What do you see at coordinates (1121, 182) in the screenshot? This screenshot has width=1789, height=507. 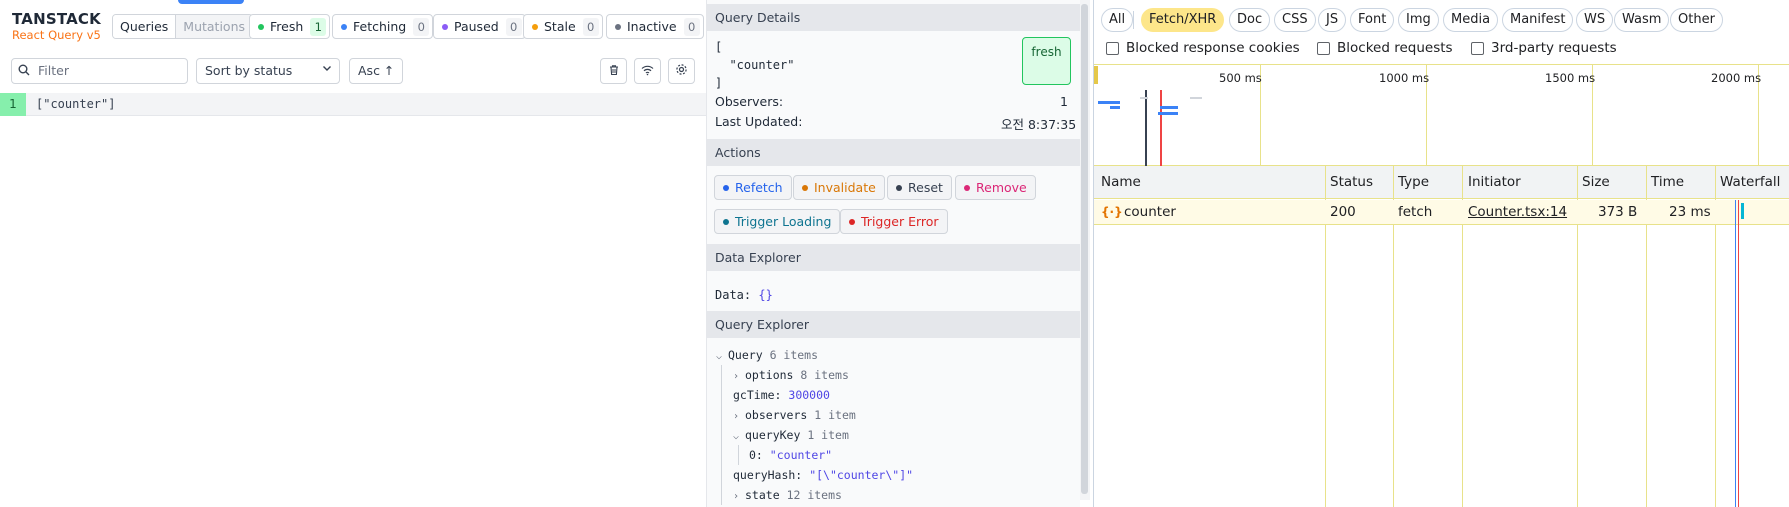 I see `column-name: Name` at bounding box center [1121, 182].